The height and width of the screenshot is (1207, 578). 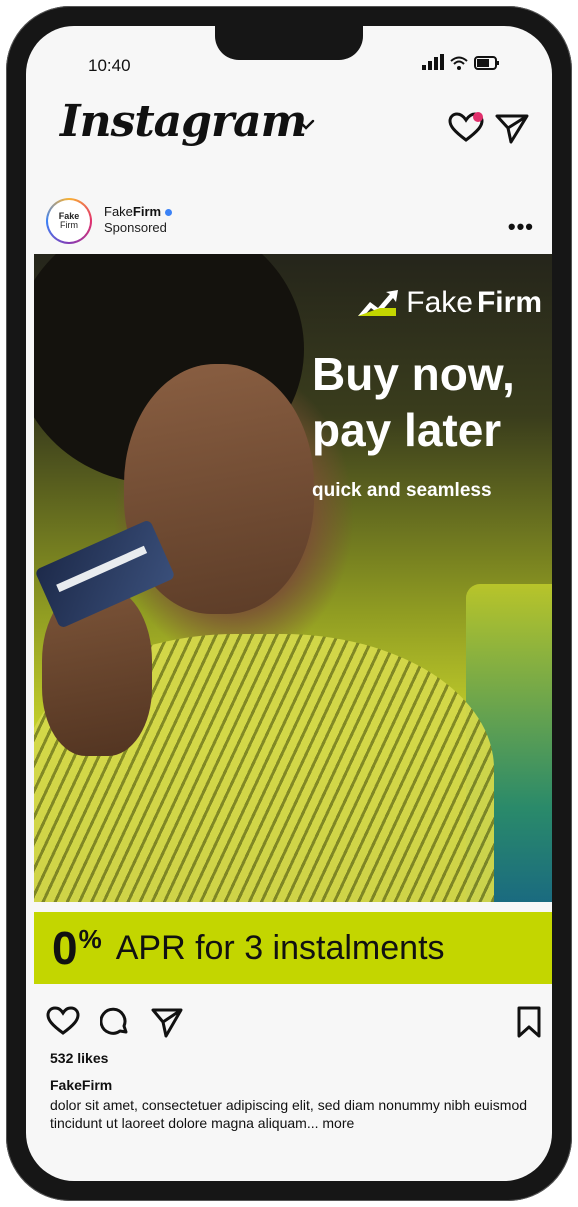 What do you see at coordinates (167, 1022) in the screenshot?
I see `share-icon` at bounding box center [167, 1022].